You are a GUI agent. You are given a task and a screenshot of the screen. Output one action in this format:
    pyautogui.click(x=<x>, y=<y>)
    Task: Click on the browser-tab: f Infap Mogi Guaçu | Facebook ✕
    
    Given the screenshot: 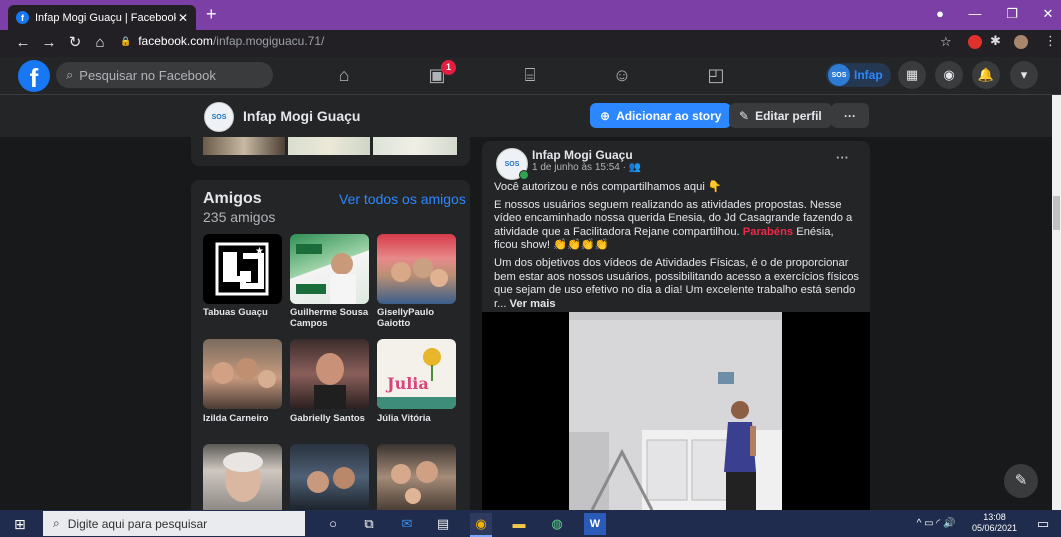 What is the action you would take?
    pyautogui.click(x=102, y=17)
    